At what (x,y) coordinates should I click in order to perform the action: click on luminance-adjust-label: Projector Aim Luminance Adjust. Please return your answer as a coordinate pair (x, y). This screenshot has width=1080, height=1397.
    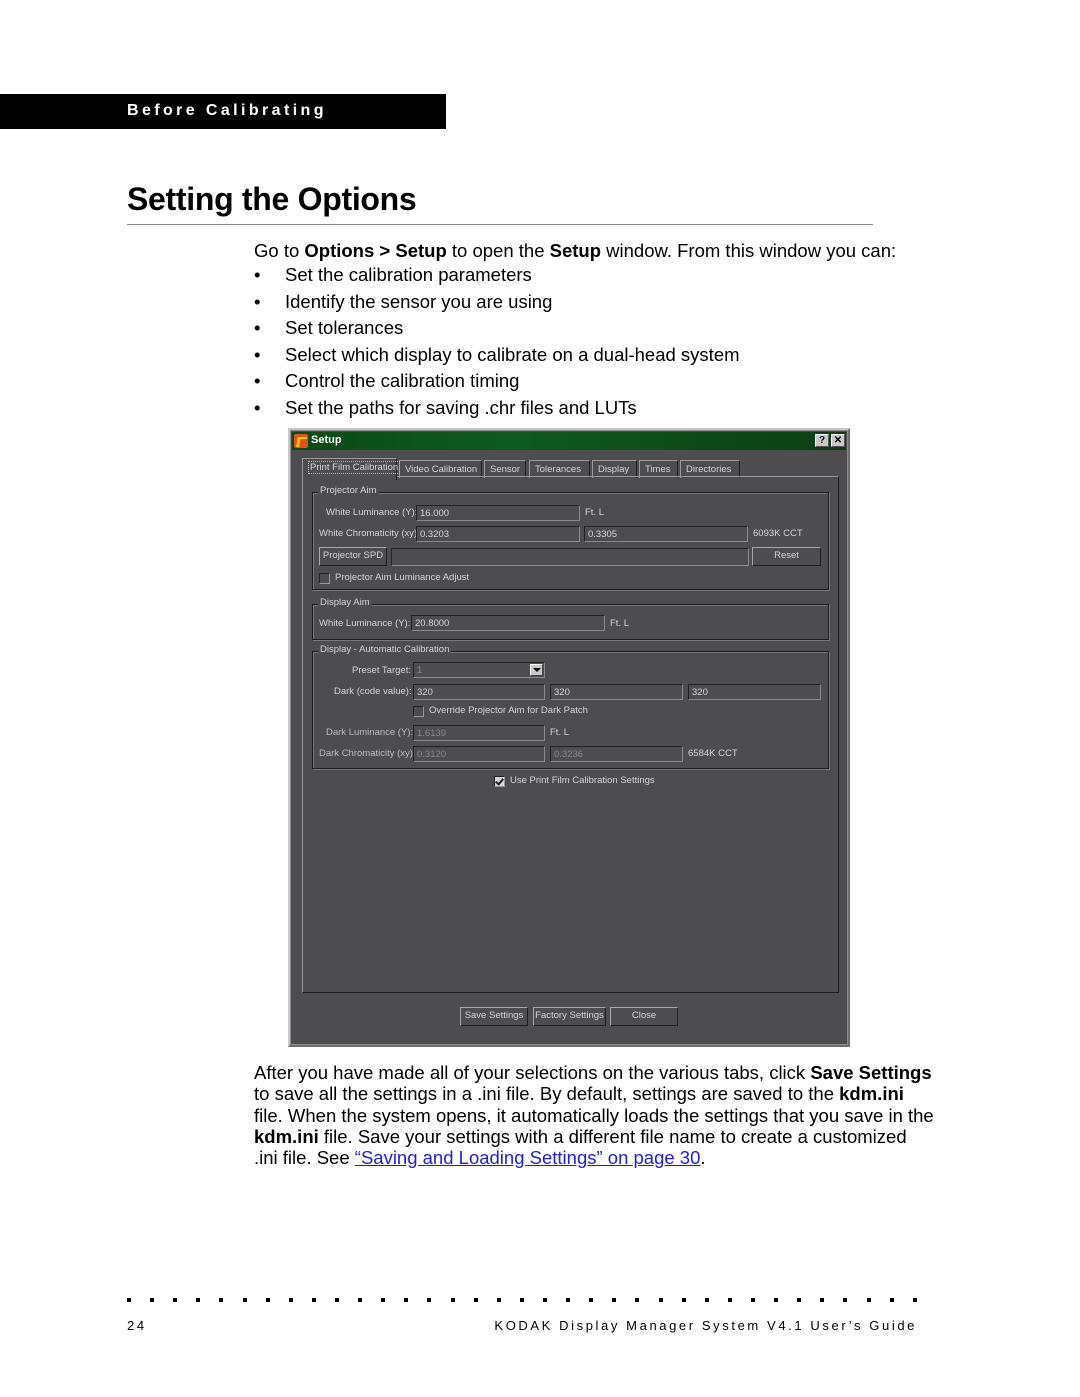
    Looking at the image, I should click on (402, 577).